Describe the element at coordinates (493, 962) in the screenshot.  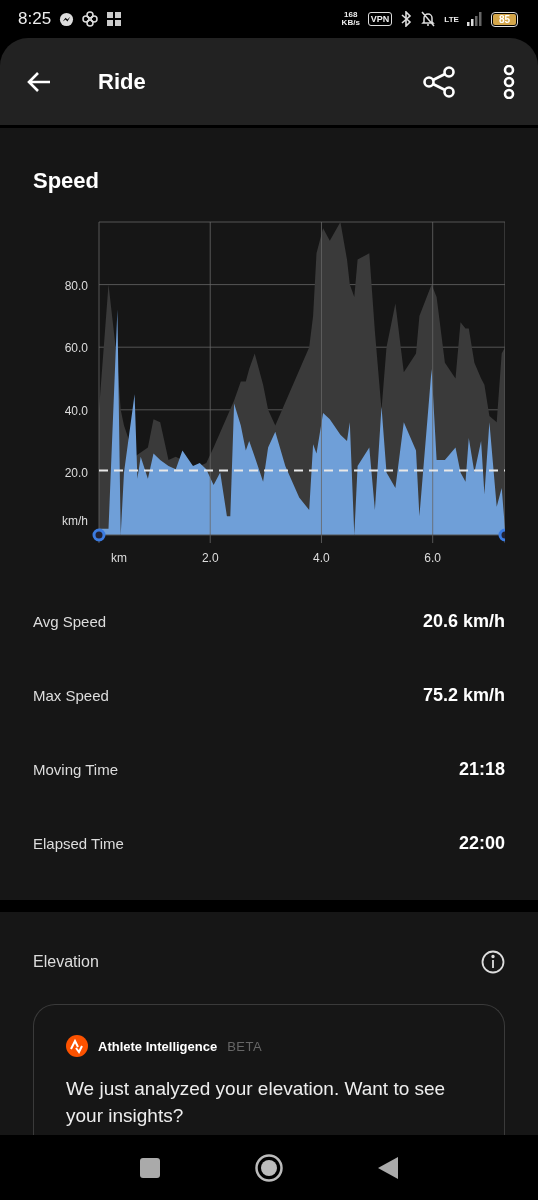
I see `info-button` at that location.